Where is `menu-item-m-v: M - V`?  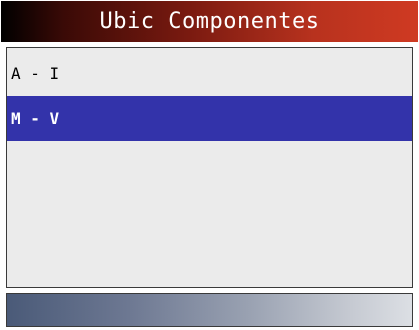 menu-item-m-v: M - V is located at coordinates (209, 118).